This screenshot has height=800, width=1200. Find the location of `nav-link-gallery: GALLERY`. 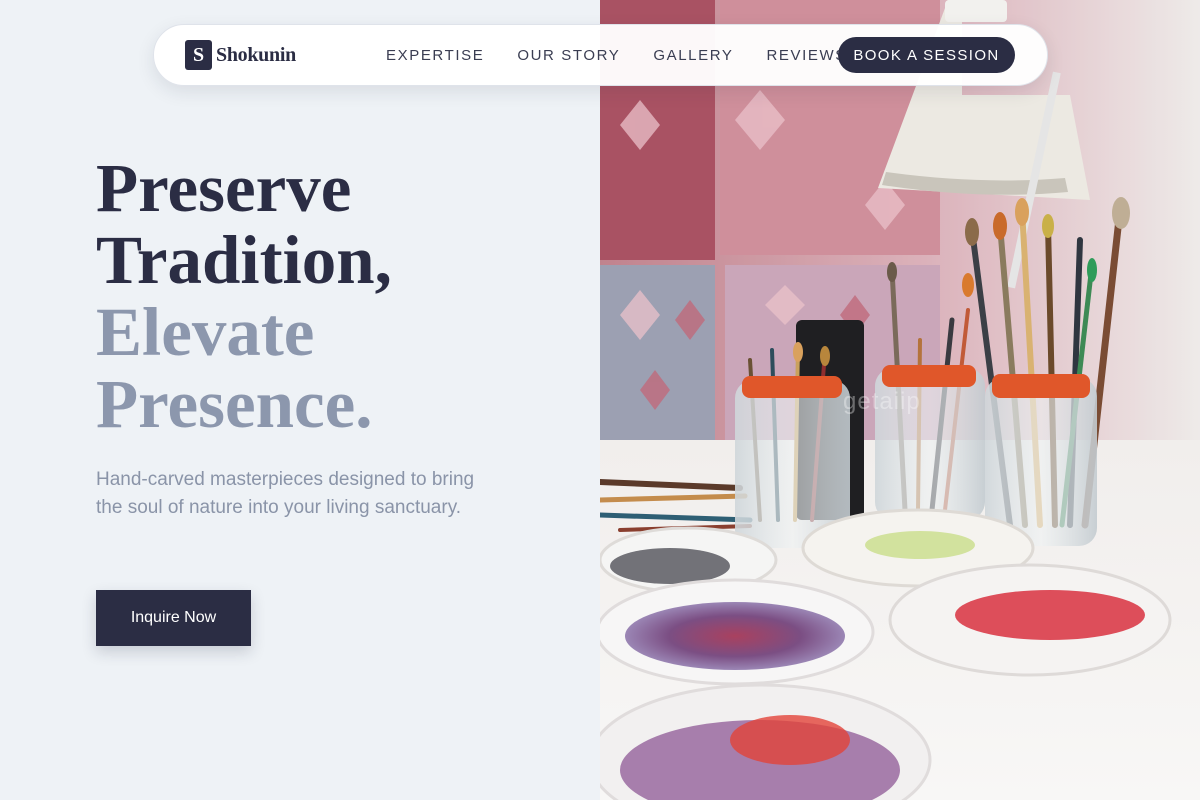

nav-link-gallery: GALLERY is located at coordinates (693, 55).